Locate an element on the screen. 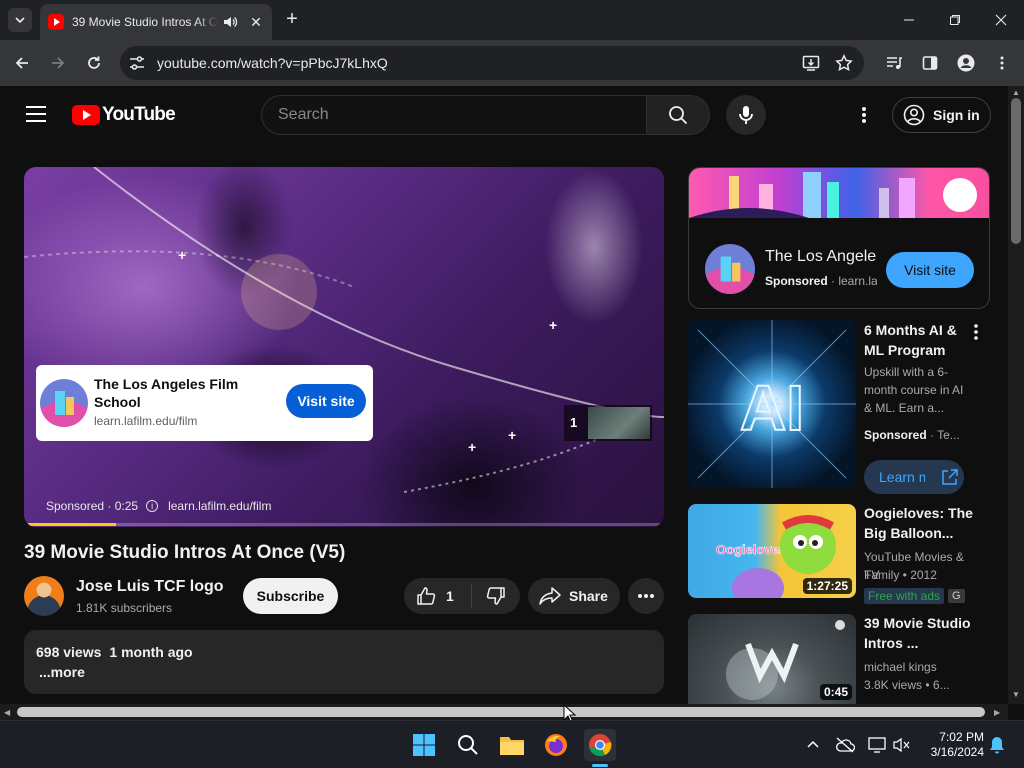  rec-thumbnail-ai: AI is located at coordinates (772, 404).